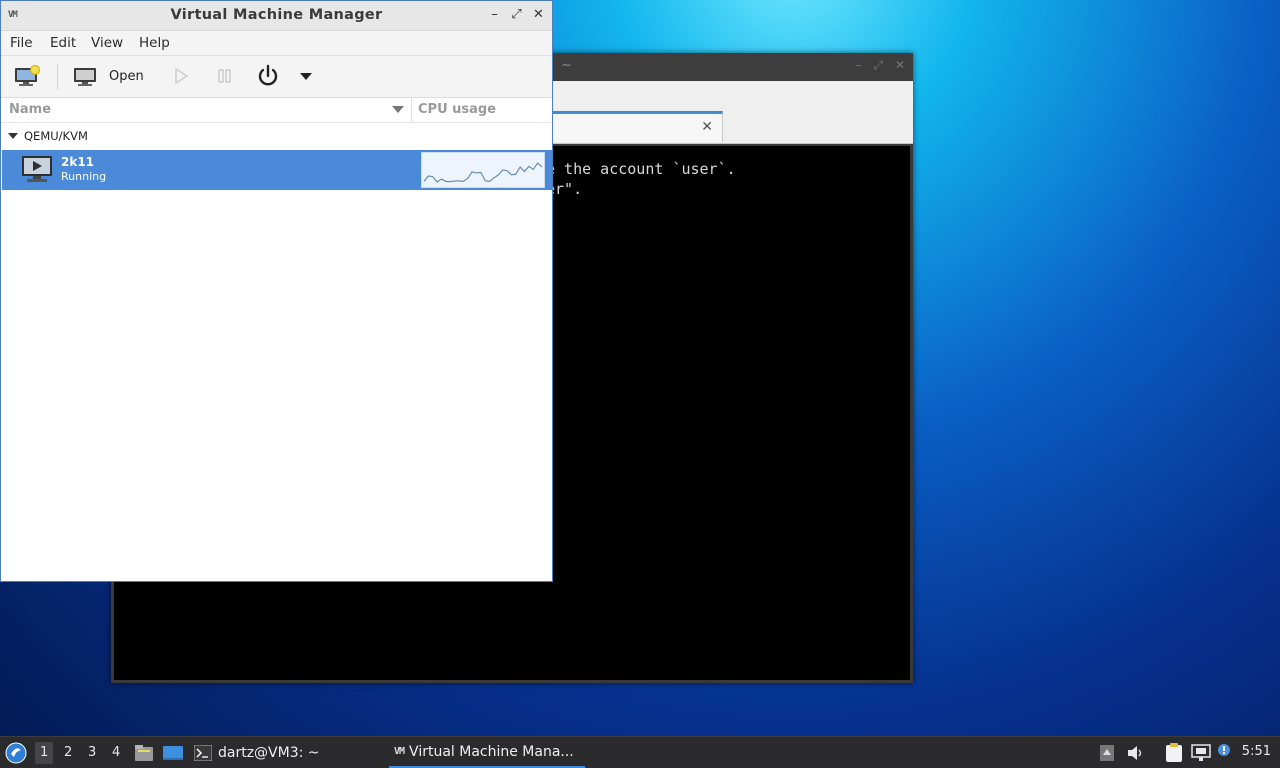  Describe the element at coordinates (56, 136) in the screenshot. I see `connection-label: QEMU/KVM` at that location.